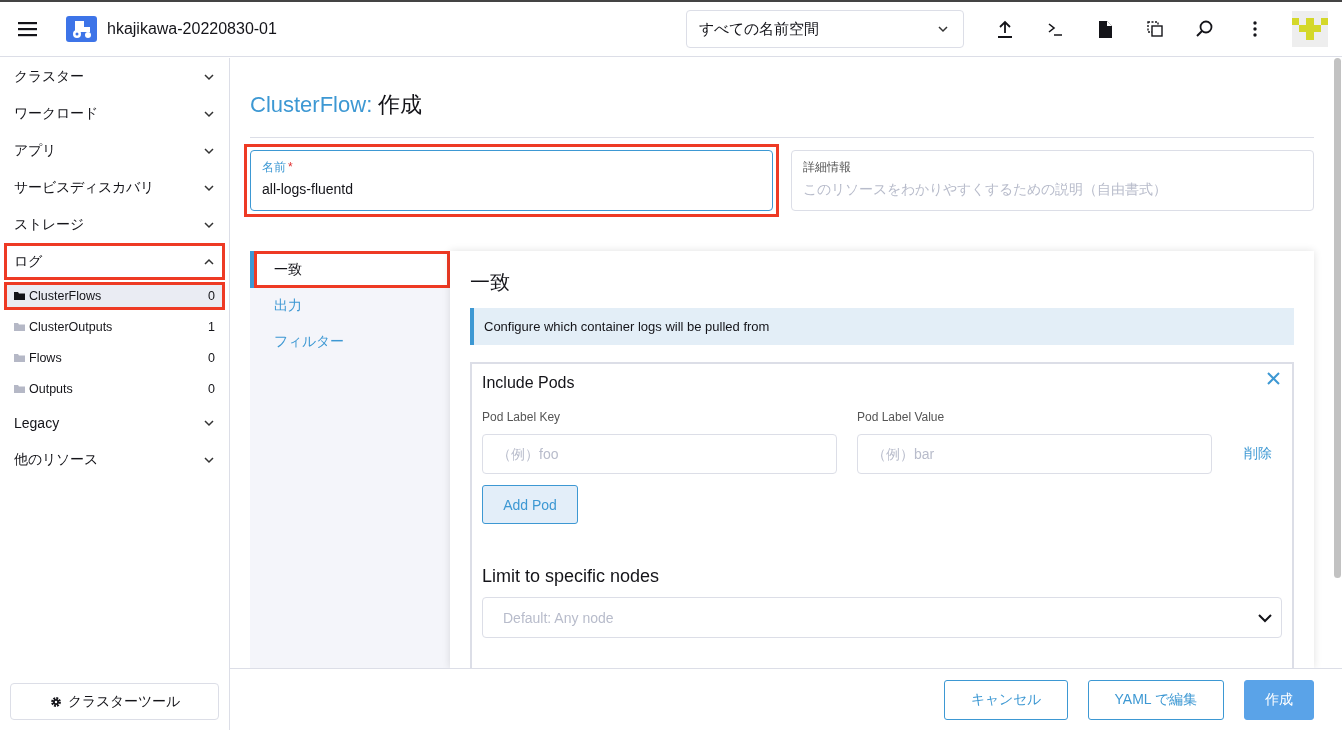 This screenshot has height=730, width=1342. What do you see at coordinates (901, 417) in the screenshot?
I see `field-label: Pod Label Value` at bounding box center [901, 417].